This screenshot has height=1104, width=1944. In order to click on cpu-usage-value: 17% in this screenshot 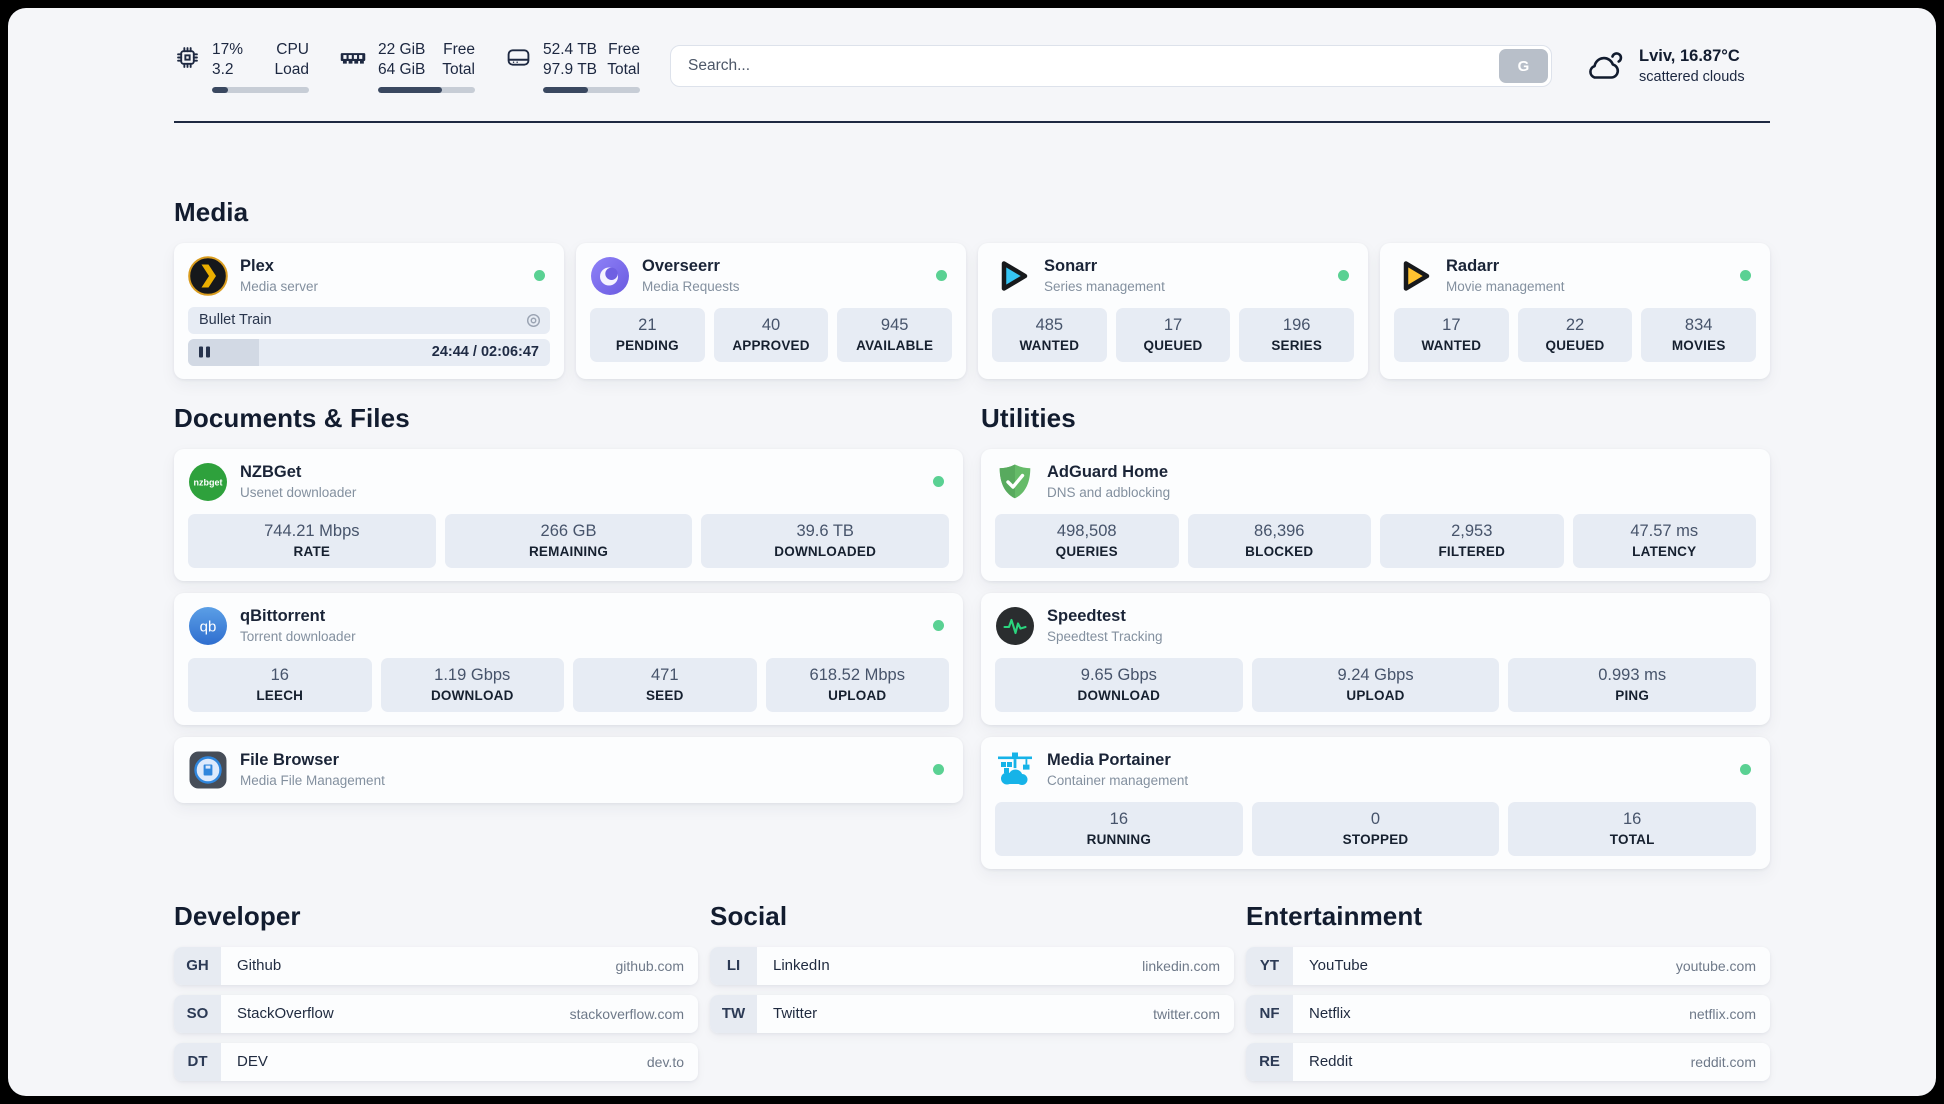, I will do `click(228, 49)`.